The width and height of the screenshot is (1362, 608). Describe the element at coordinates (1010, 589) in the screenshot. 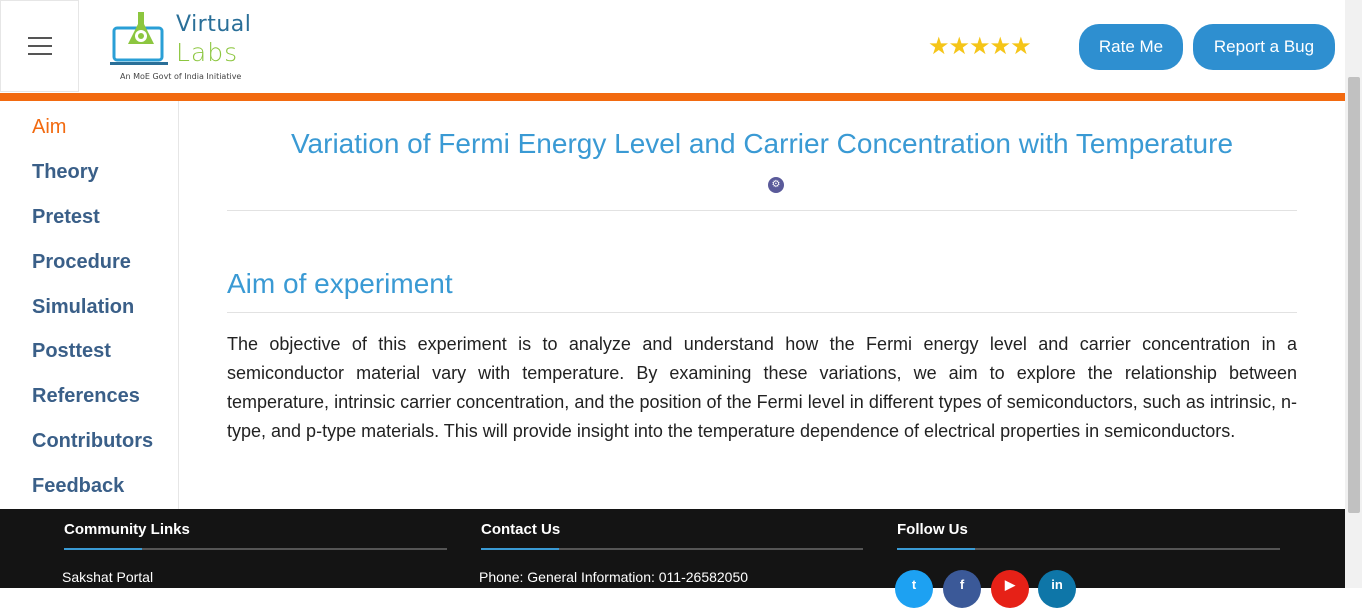

I see `youtube-icon: ▶` at that location.